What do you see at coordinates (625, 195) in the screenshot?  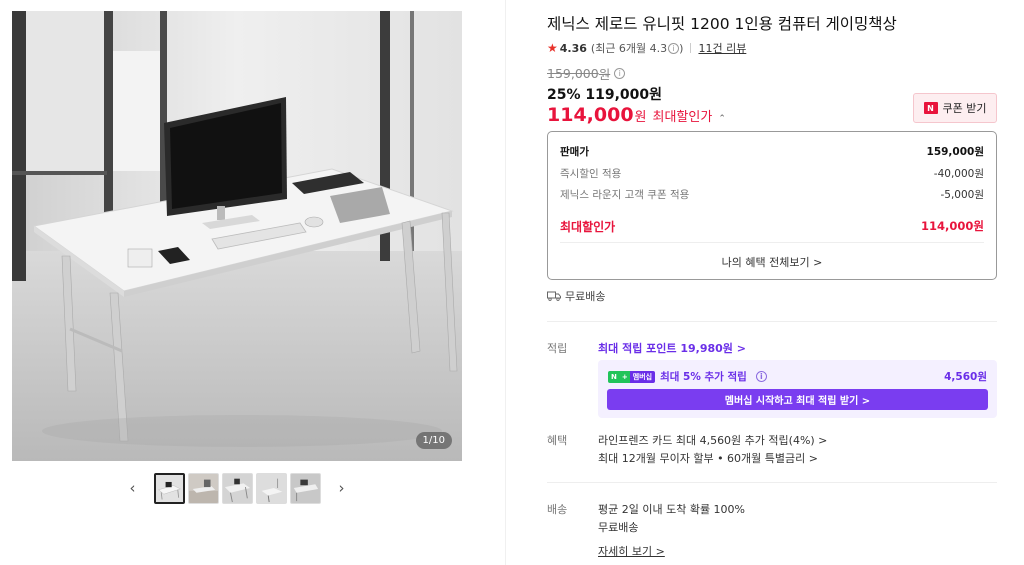 I see `breakdown-label: 제닉스 라운지 고객 쿠폰 적용` at bounding box center [625, 195].